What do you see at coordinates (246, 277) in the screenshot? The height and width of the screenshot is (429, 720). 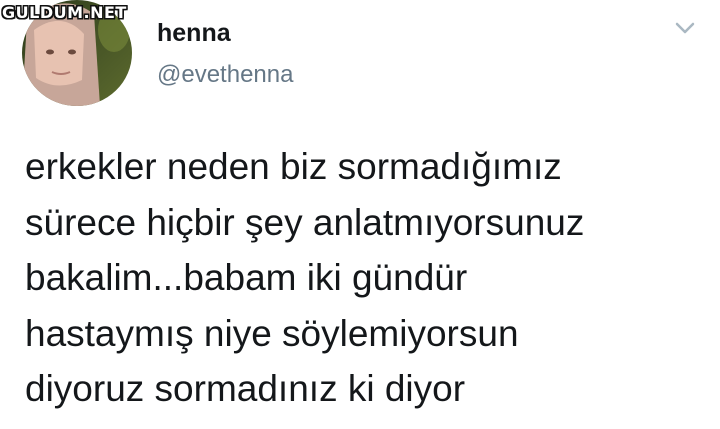 I see `tweet-line: bakalim...babam iki gündür` at bounding box center [246, 277].